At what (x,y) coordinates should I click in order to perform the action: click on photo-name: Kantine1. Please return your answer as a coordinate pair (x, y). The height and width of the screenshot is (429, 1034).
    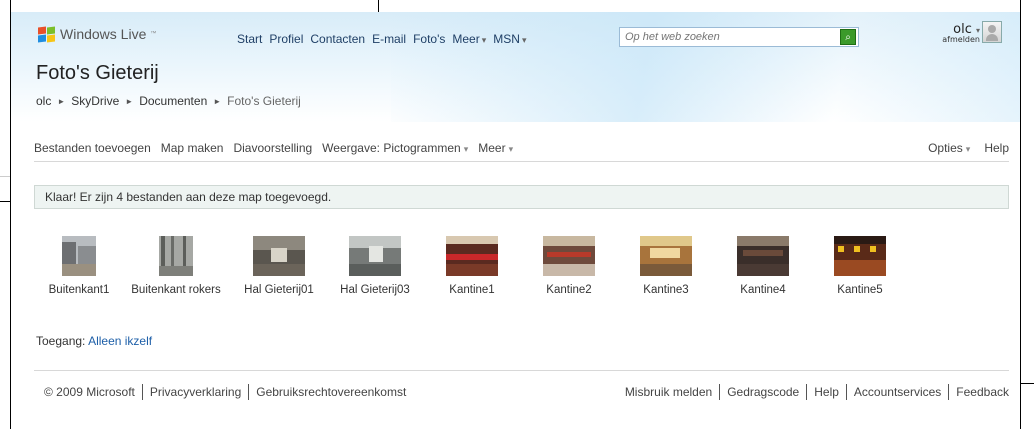
    Looking at the image, I should click on (472, 290).